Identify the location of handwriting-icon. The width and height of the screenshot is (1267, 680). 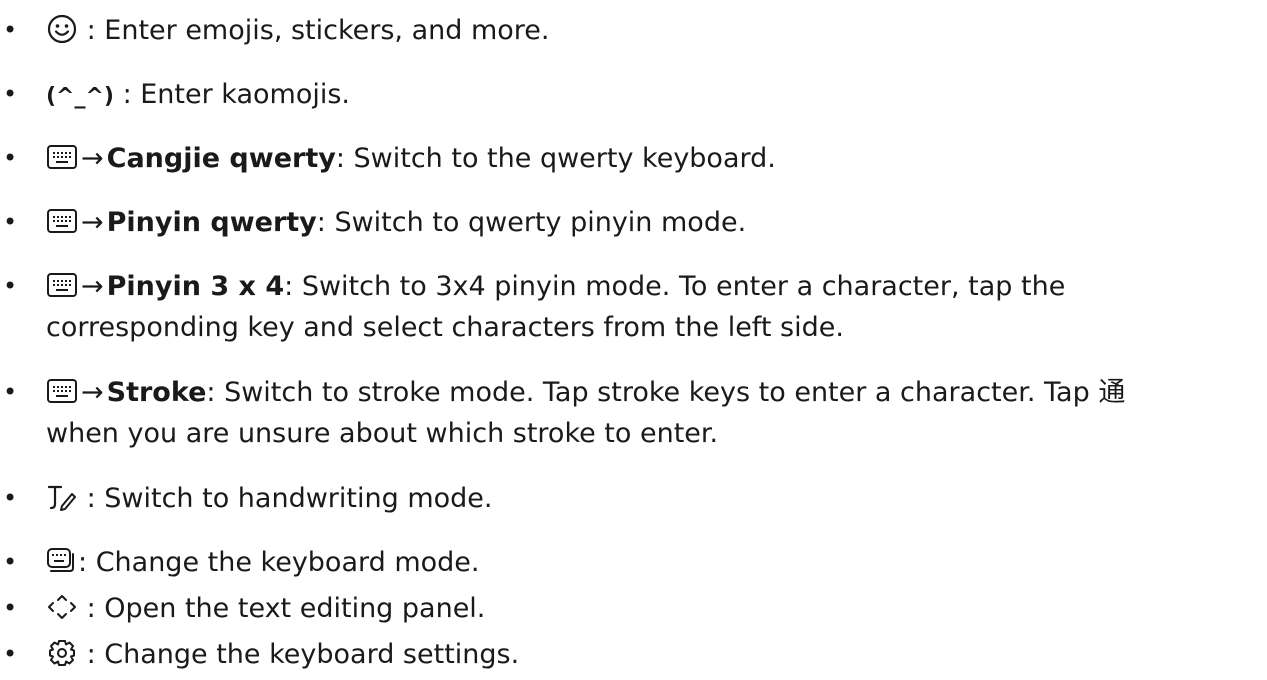
(62, 497).